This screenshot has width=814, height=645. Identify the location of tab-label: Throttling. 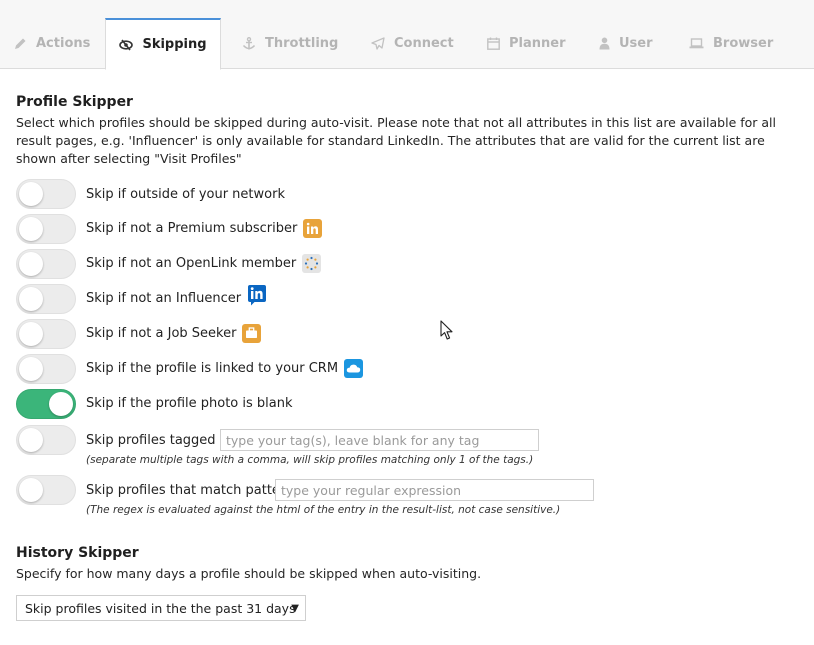
(302, 43).